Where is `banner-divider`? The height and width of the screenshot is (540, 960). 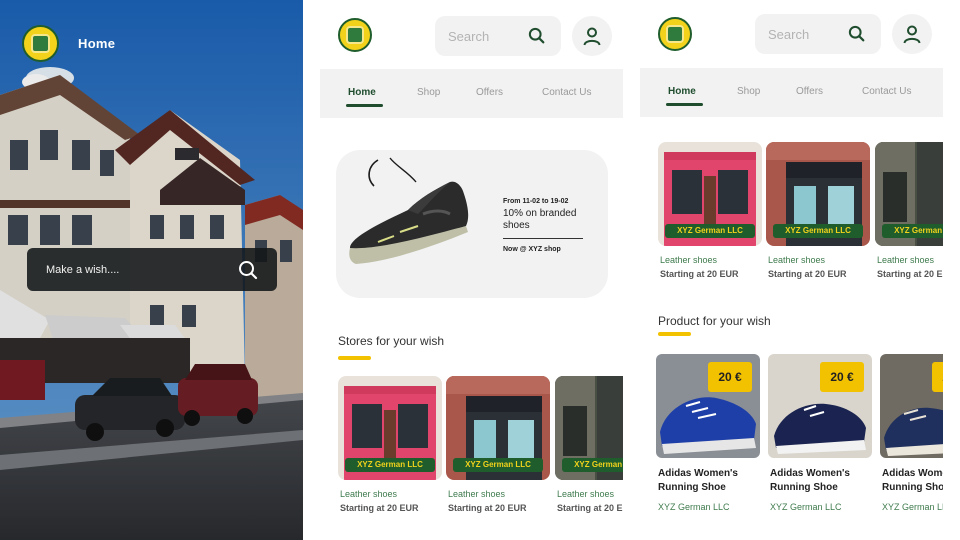 banner-divider is located at coordinates (543, 238).